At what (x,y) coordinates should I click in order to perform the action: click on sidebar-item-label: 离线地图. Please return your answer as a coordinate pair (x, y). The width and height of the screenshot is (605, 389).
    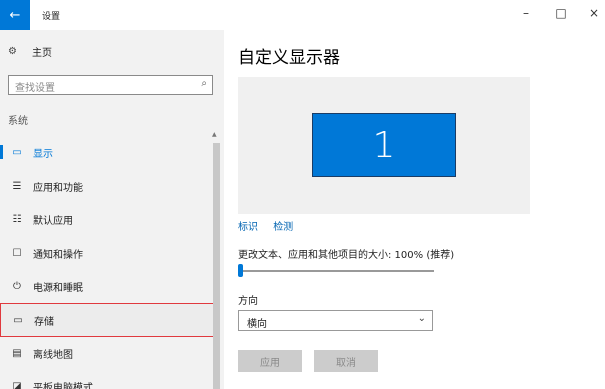
    Looking at the image, I should click on (53, 355).